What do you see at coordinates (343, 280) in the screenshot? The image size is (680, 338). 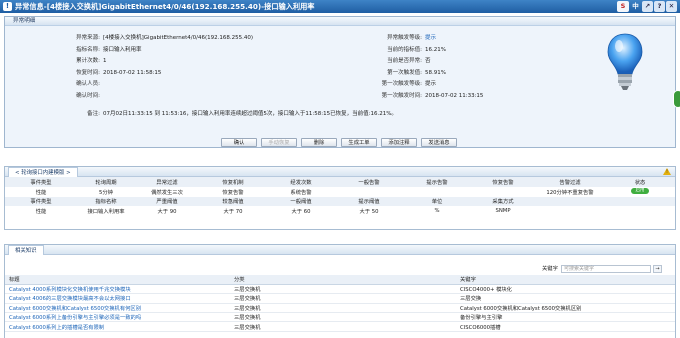 I see `col-header: 分类` at bounding box center [343, 280].